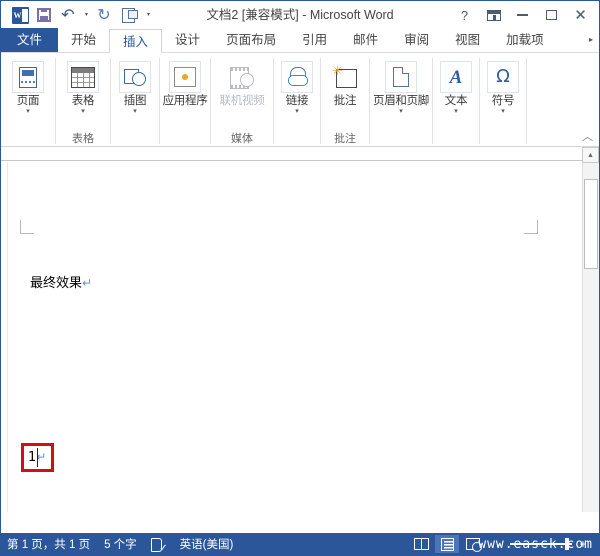 This screenshot has width=600, height=556. I want to click on tab-review: 审阅, so click(416, 40).